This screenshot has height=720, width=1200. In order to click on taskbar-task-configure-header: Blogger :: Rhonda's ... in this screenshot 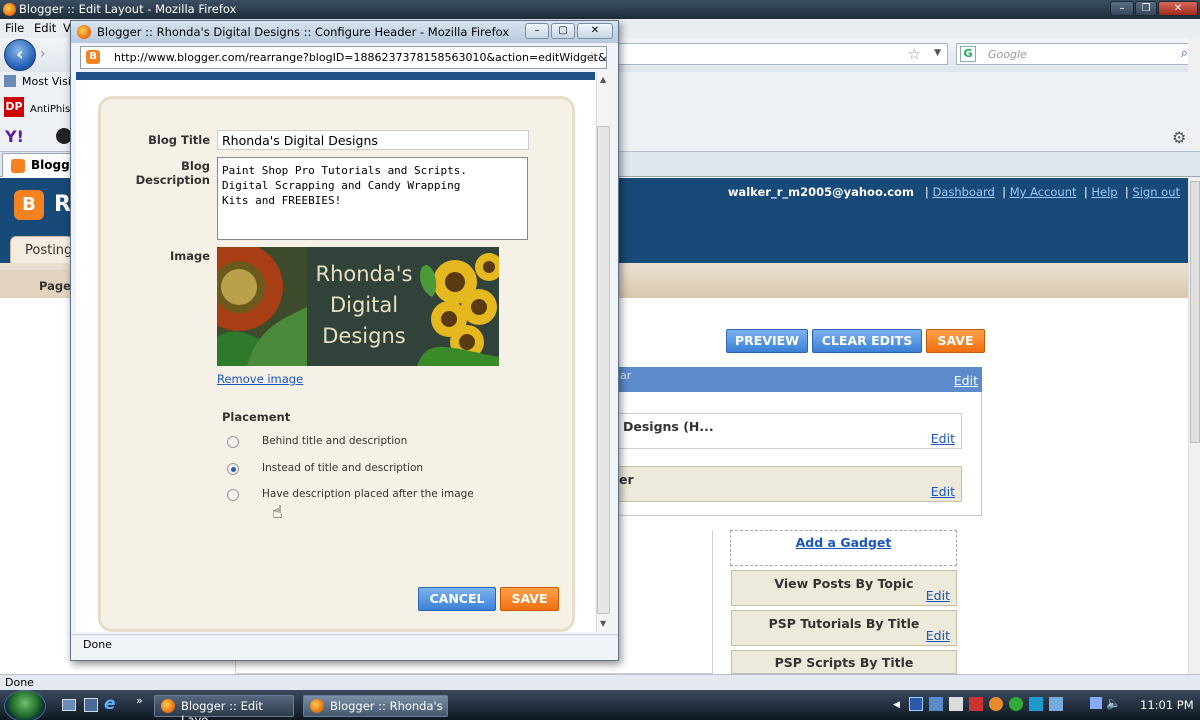, I will do `click(375, 707)`.